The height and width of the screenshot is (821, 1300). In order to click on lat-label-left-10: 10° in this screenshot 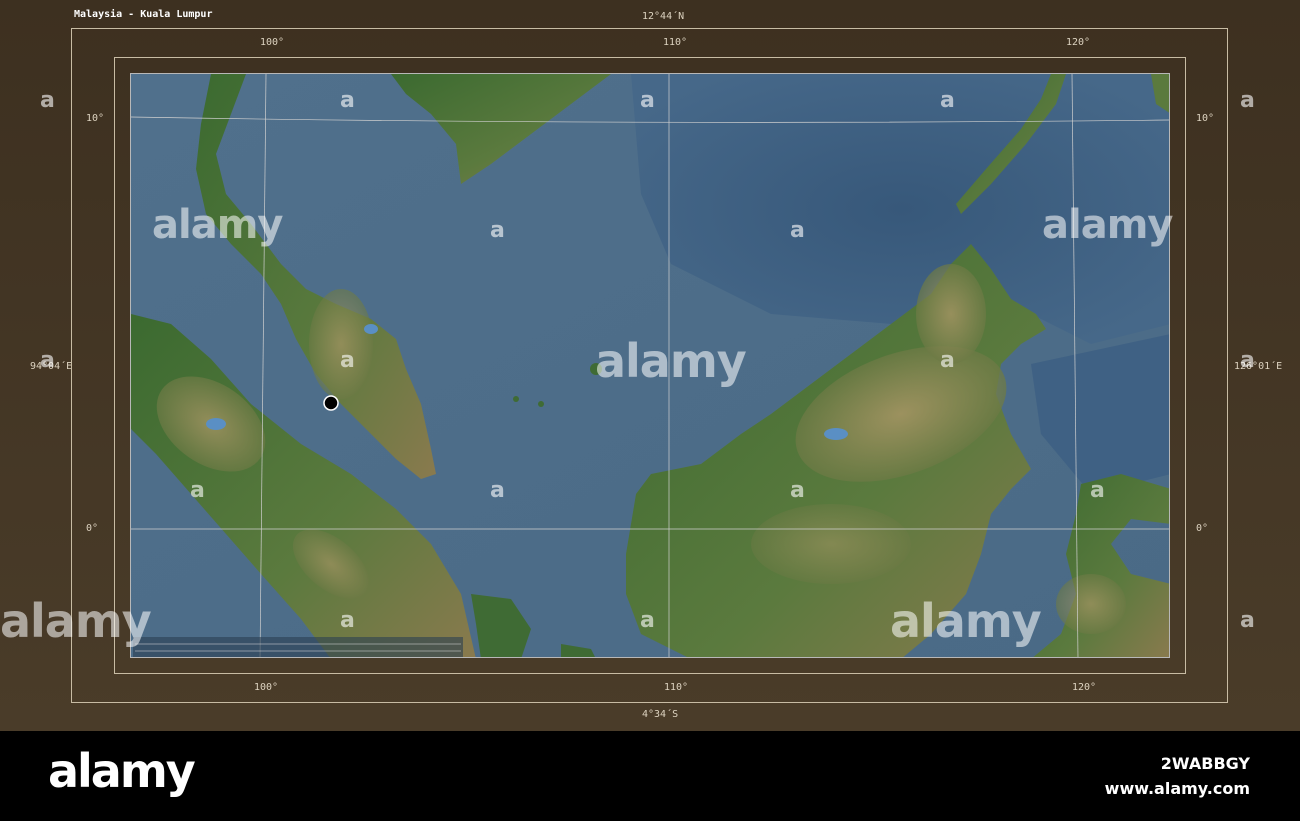, I will do `click(95, 118)`.